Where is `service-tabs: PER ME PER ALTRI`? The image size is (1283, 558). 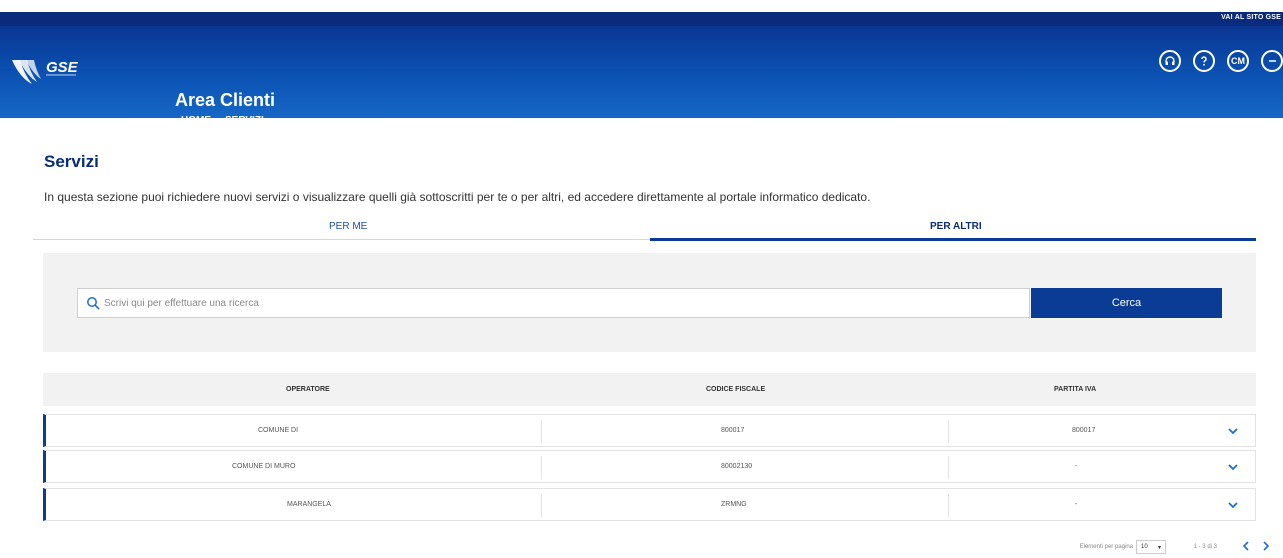
service-tabs: PER ME PER ALTRI is located at coordinates (644, 229).